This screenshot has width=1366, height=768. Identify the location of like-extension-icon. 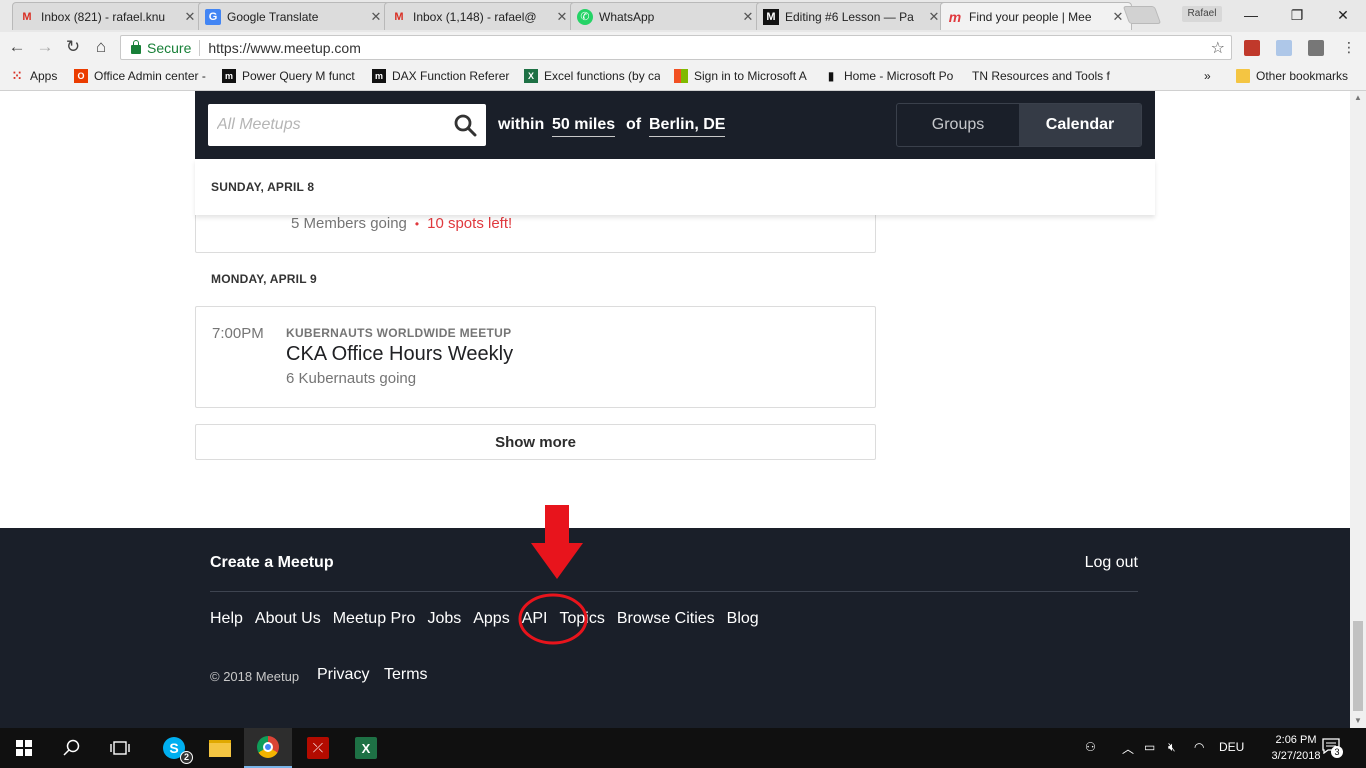
(1284, 48).